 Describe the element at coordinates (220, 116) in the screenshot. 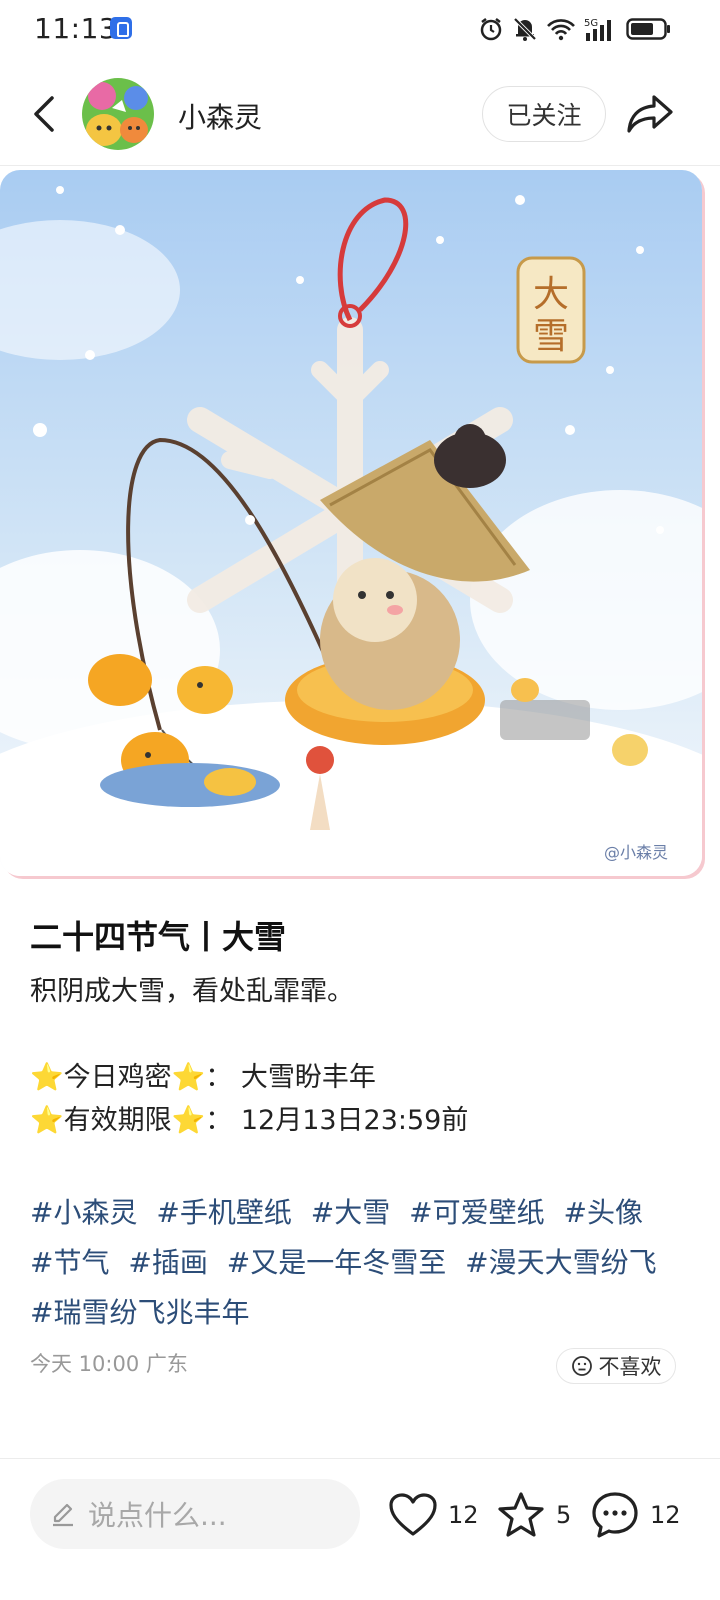

I see `author-name: 小森灵` at that location.